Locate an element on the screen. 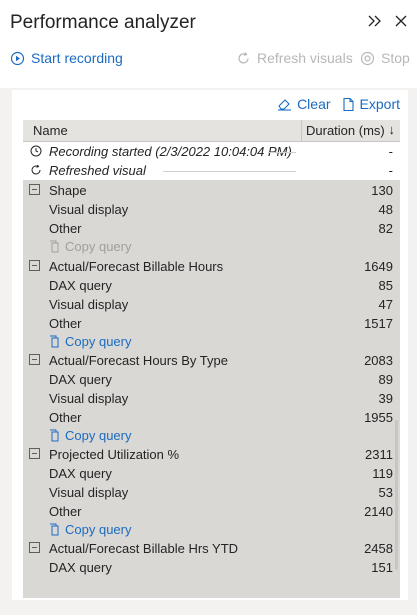 This screenshot has width=417, height=615. duration-value: 2083 is located at coordinates (378, 360).